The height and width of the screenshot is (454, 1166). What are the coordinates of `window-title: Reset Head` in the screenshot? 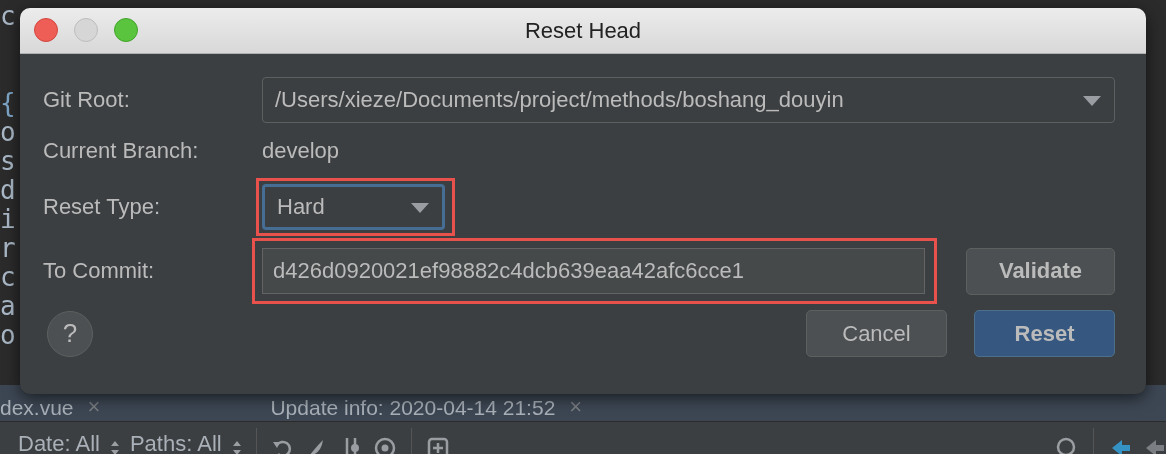 It's located at (583, 30).